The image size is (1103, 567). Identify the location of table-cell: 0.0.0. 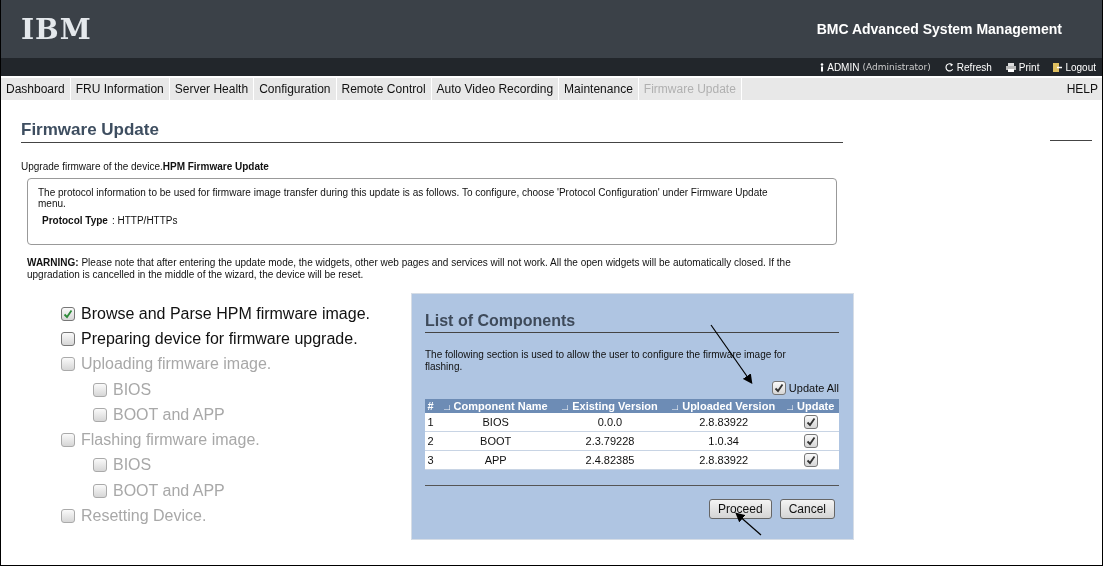
(610, 422).